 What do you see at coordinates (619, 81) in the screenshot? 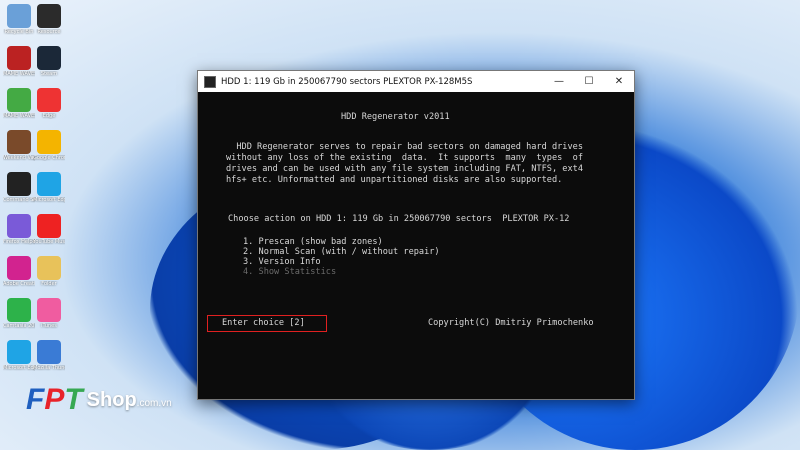
I see `close-button: ✕` at bounding box center [619, 81].